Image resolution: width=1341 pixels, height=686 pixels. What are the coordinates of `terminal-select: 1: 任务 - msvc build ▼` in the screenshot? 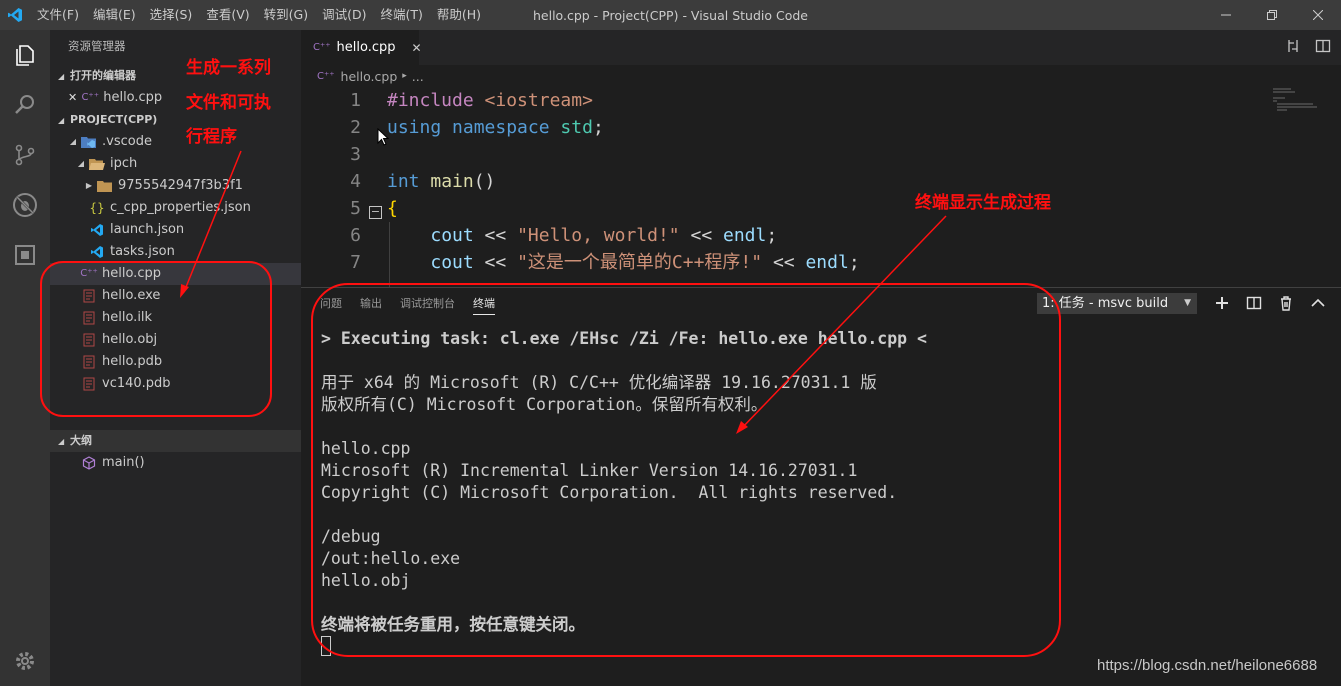 It's located at (1117, 303).